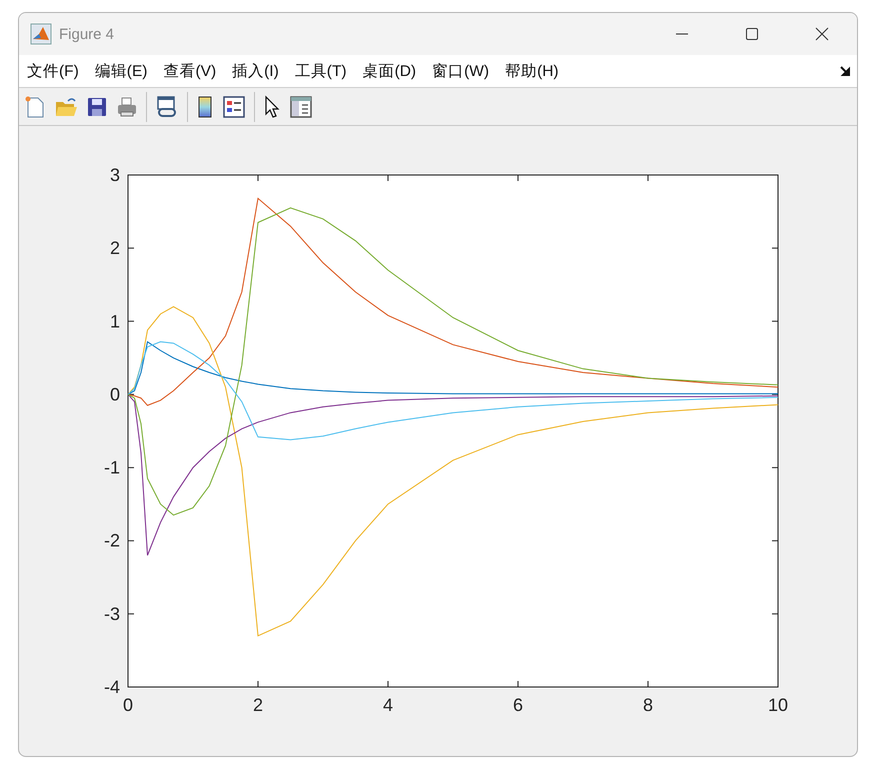 Image resolution: width=874 pixels, height=769 pixels. Describe the element at coordinates (112, 468) in the screenshot. I see `tick-label: -1` at that location.